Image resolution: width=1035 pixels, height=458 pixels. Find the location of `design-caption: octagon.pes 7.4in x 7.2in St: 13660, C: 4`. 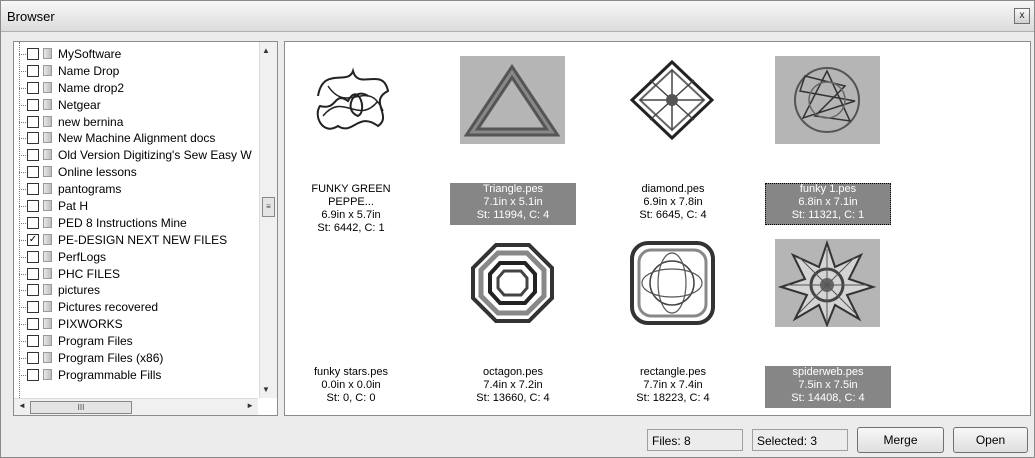

design-caption: octagon.pes 7.4in x 7.2in St: 13660, C: 4 is located at coordinates (513, 387).